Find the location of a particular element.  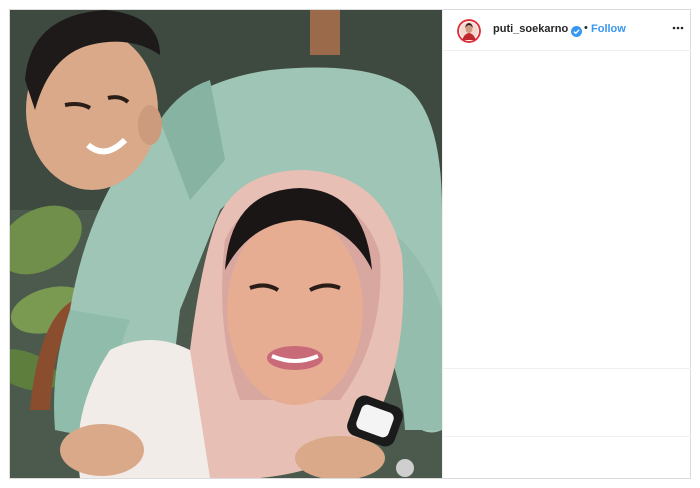

verified-badge-icon is located at coordinates (576, 30).